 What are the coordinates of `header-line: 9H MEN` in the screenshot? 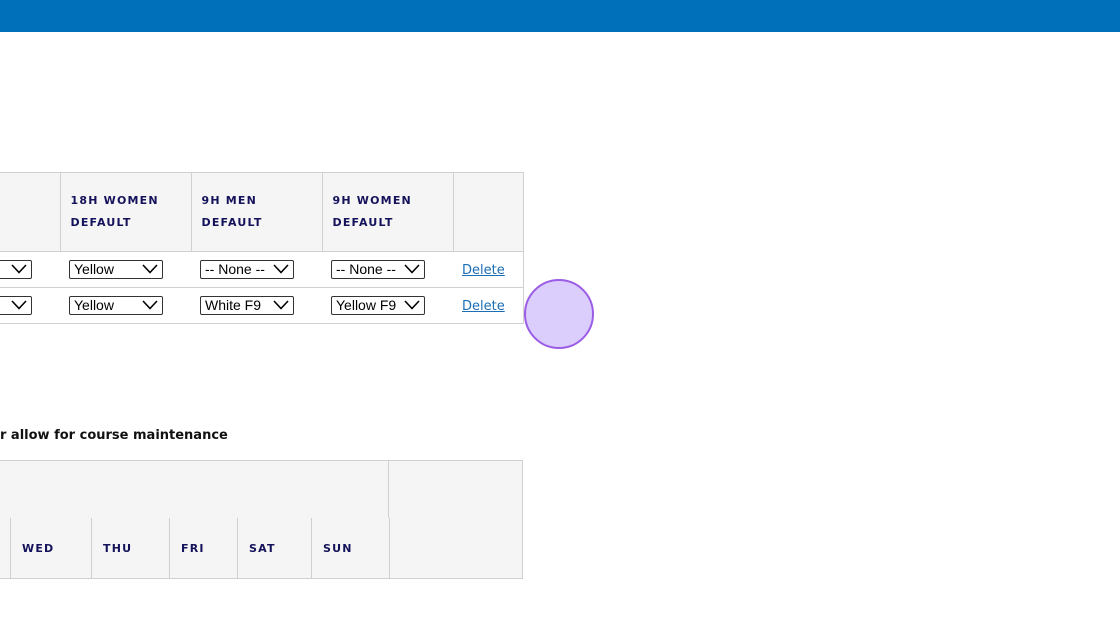 It's located at (229, 200).